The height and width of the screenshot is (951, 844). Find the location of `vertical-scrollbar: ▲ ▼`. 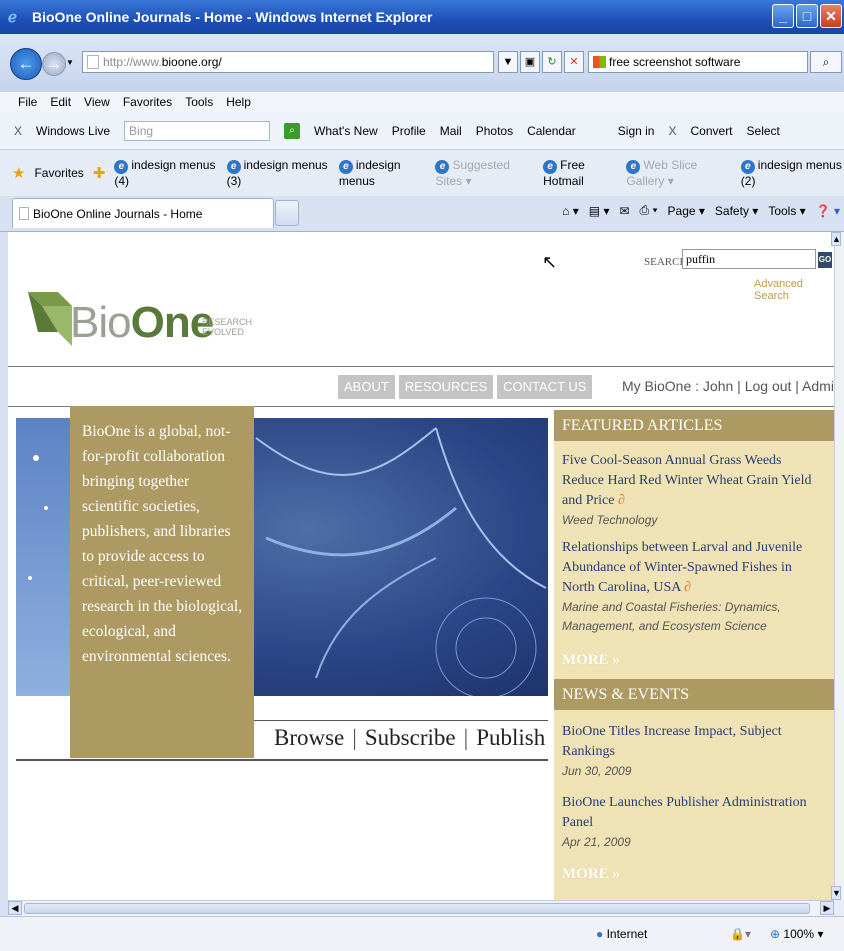

vertical-scrollbar: ▲ ▼ is located at coordinates (837, 566).